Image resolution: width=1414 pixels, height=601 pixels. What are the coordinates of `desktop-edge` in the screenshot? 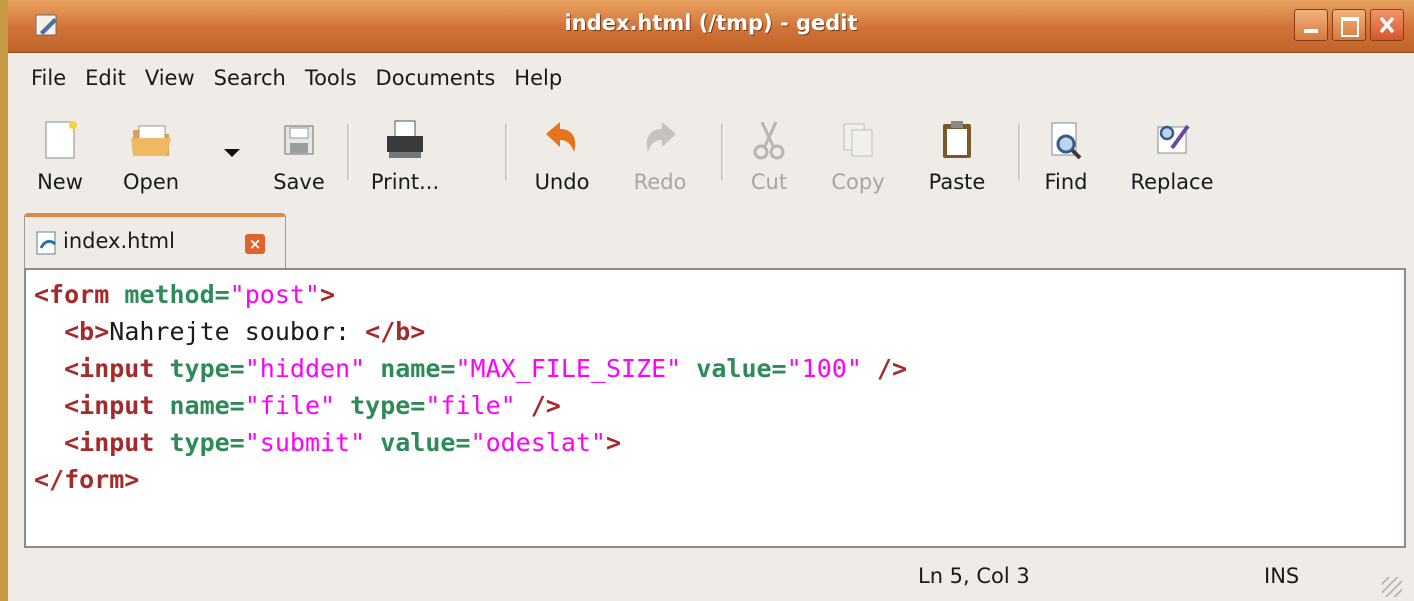 It's located at (4, 300).